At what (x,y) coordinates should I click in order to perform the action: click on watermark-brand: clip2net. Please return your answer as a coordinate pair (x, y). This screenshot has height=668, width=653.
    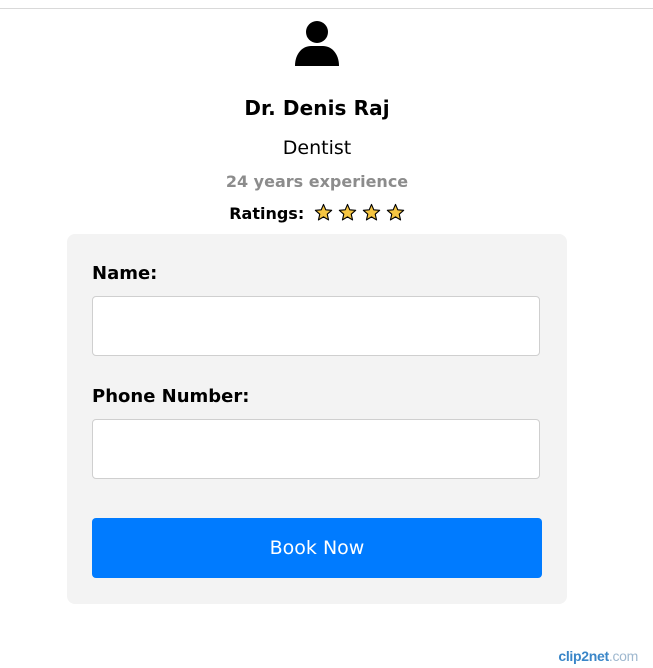
    Looking at the image, I should click on (583, 656).